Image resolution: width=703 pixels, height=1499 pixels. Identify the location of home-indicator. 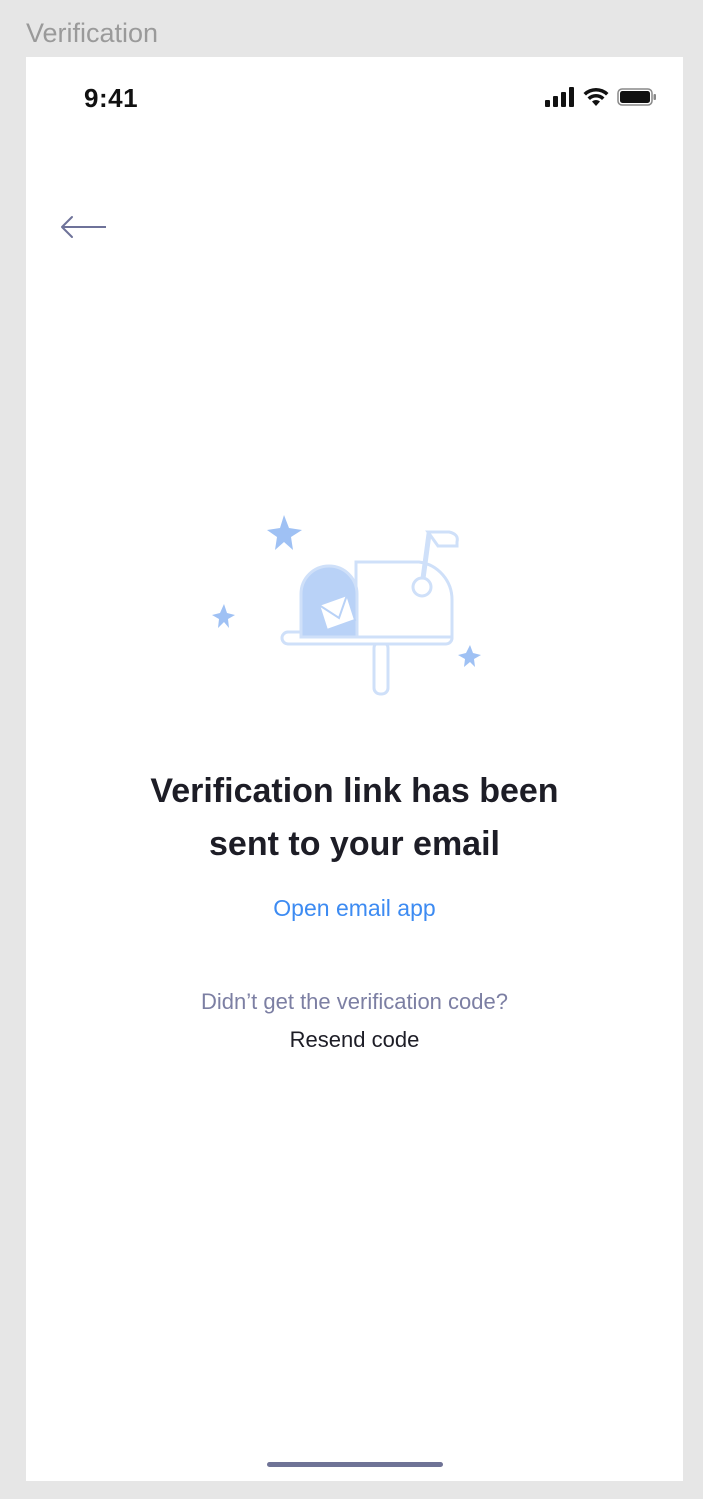
(355, 1464).